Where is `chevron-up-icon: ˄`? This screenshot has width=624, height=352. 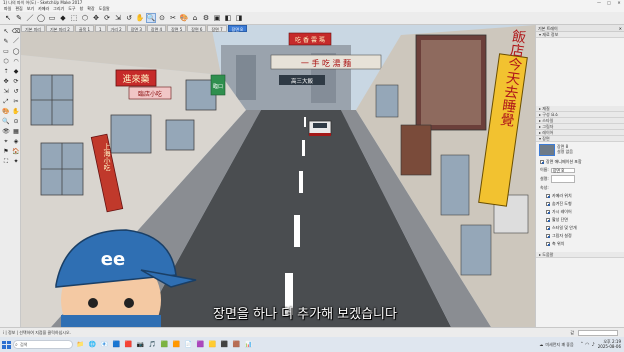
chevron-up-icon: ˄ is located at coordinates (582, 345).